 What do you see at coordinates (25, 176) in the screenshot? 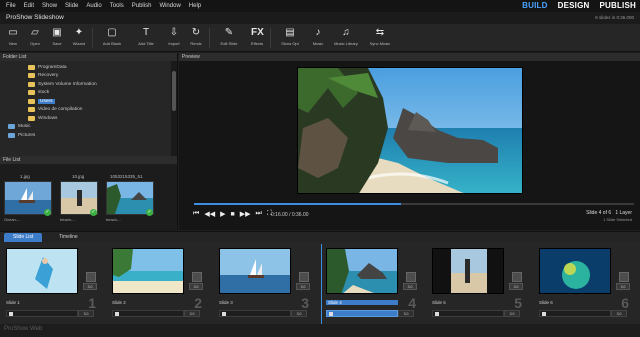
I see `file-header: 1.jpg` at bounding box center [25, 176].